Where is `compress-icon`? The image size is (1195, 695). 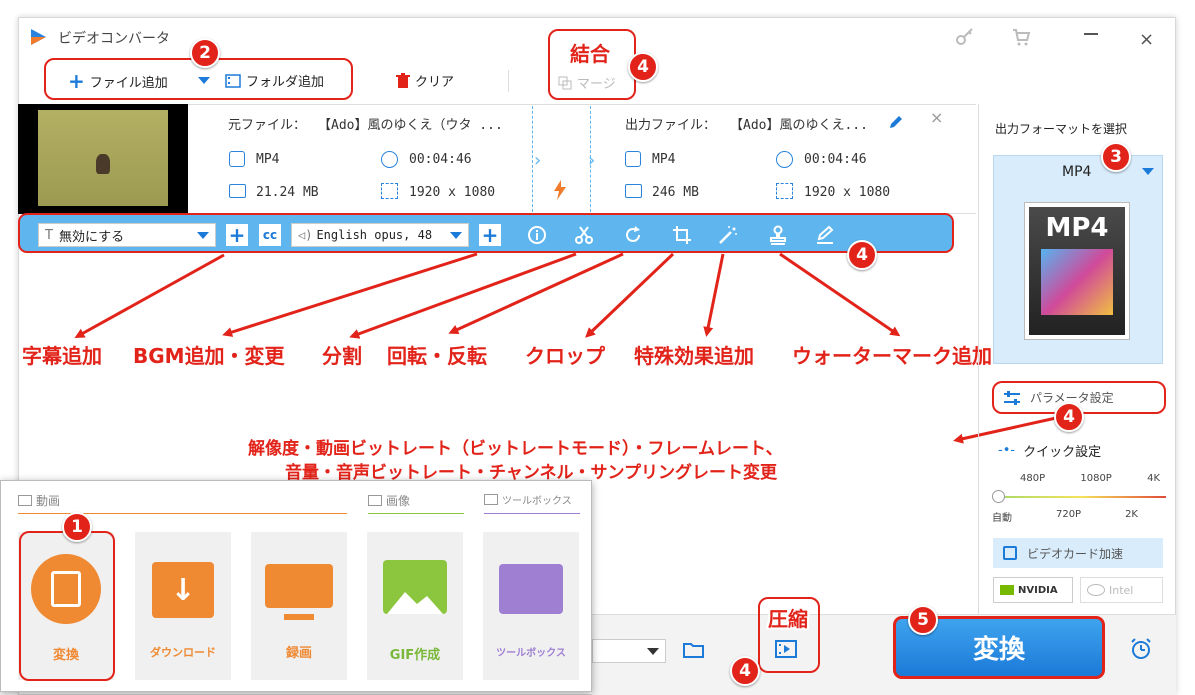
compress-icon is located at coordinates (786, 649).